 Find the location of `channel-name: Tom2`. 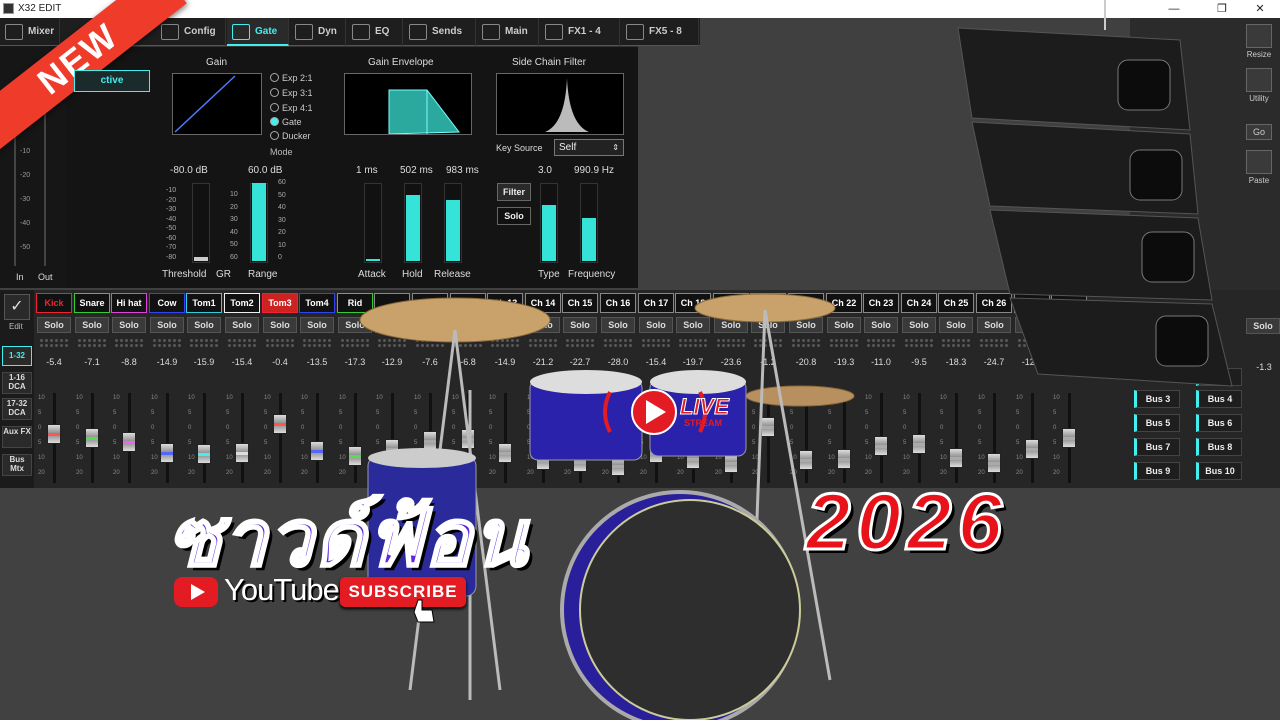

channel-name: Tom2 is located at coordinates (242, 303).